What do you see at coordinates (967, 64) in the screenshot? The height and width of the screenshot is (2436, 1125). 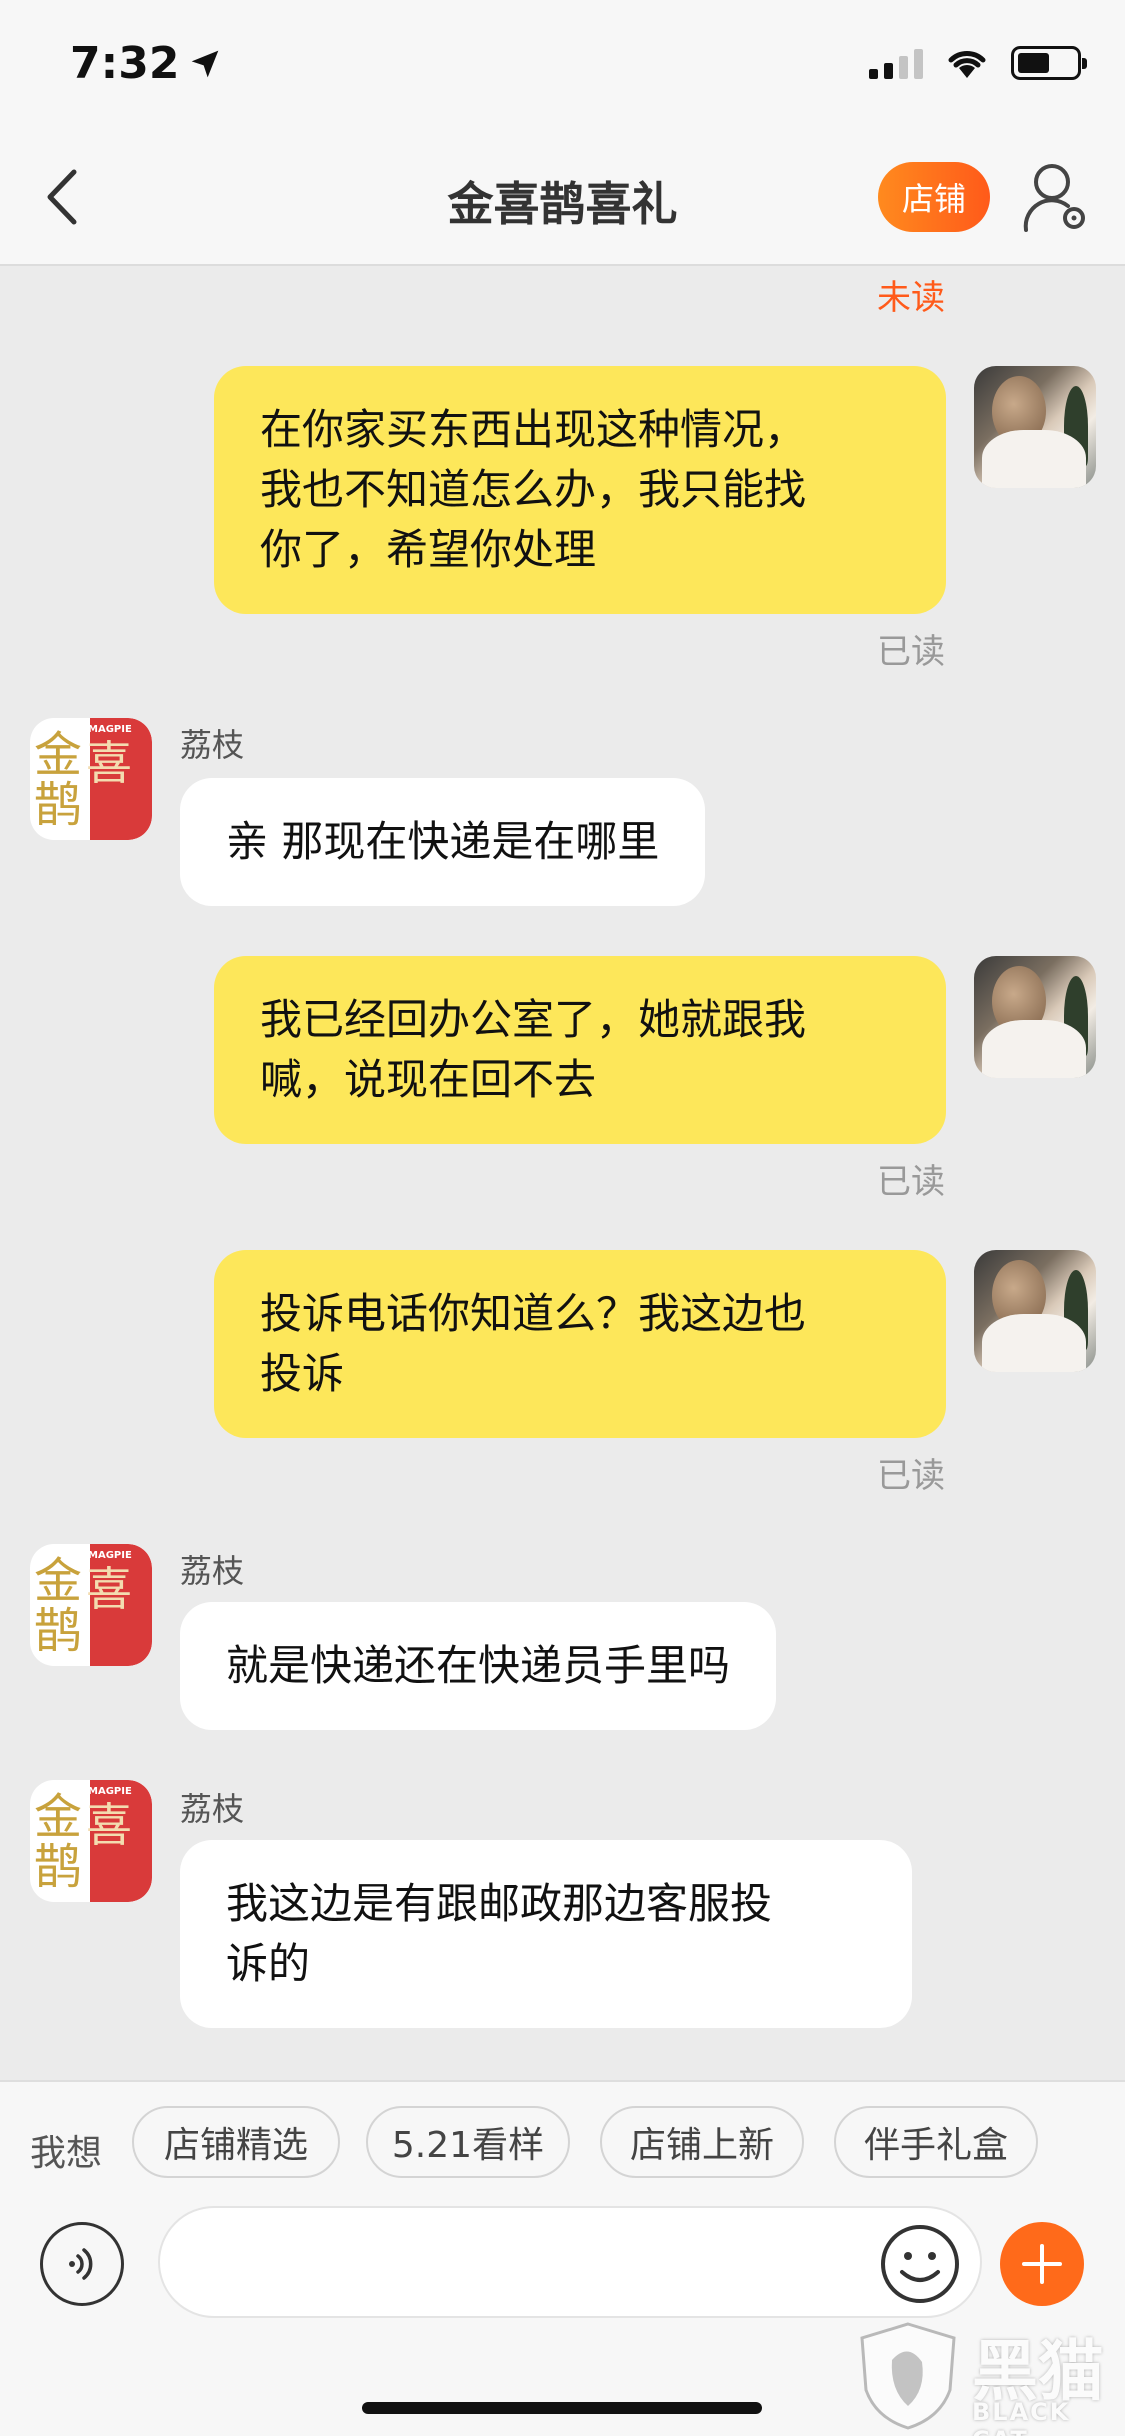 I see `wifi-icon` at bounding box center [967, 64].